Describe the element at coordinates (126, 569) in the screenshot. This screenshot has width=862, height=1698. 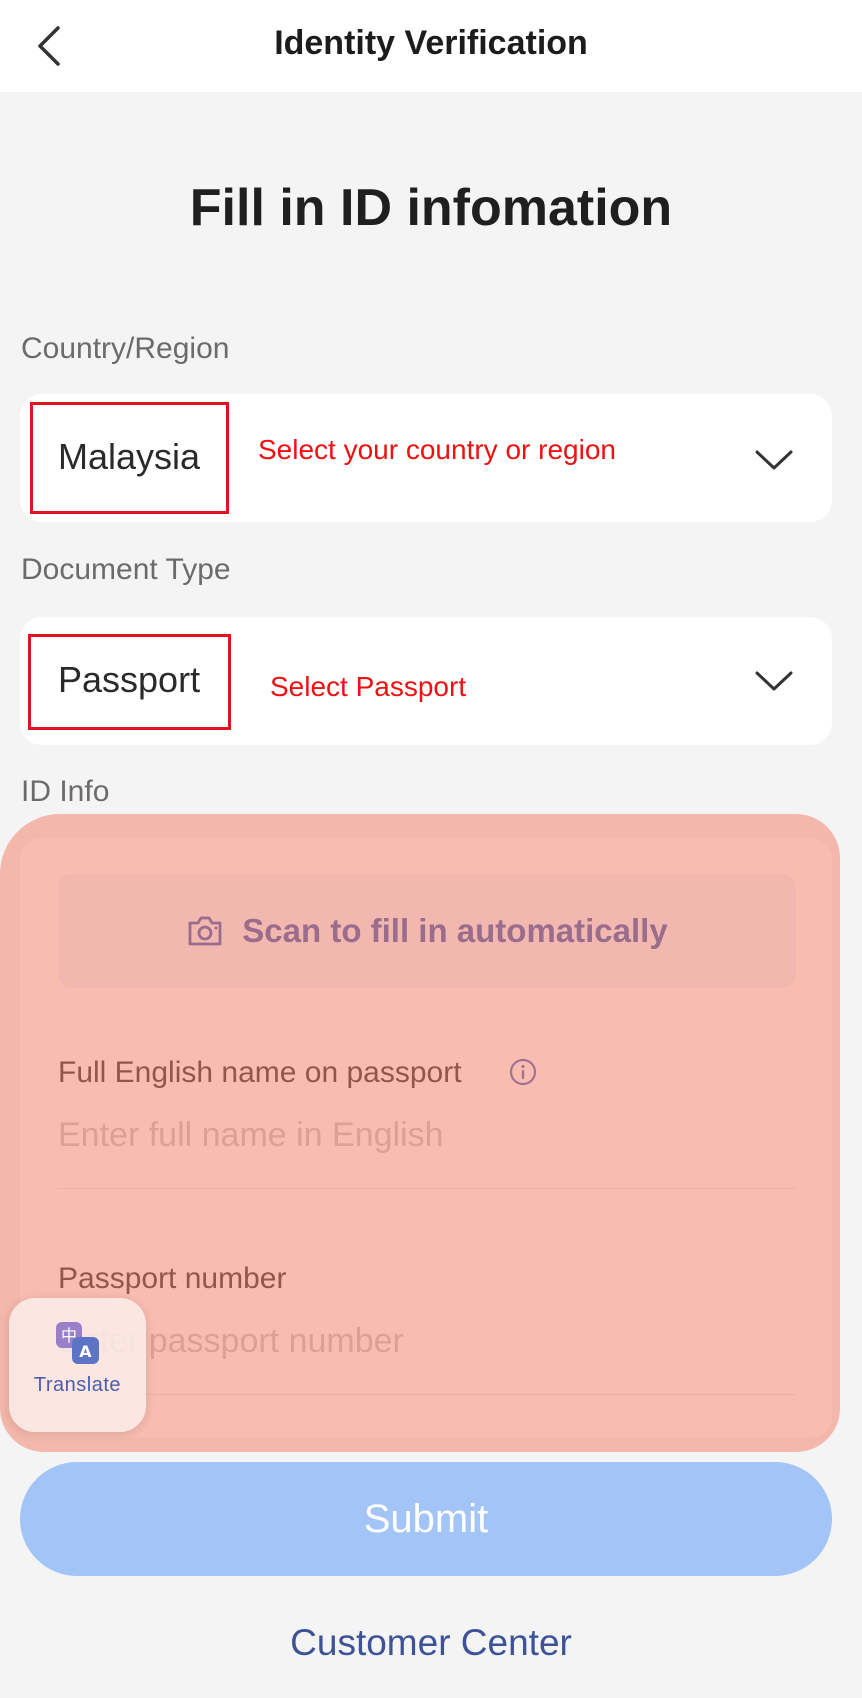
I see `document-type-label: Document Type` at that location.